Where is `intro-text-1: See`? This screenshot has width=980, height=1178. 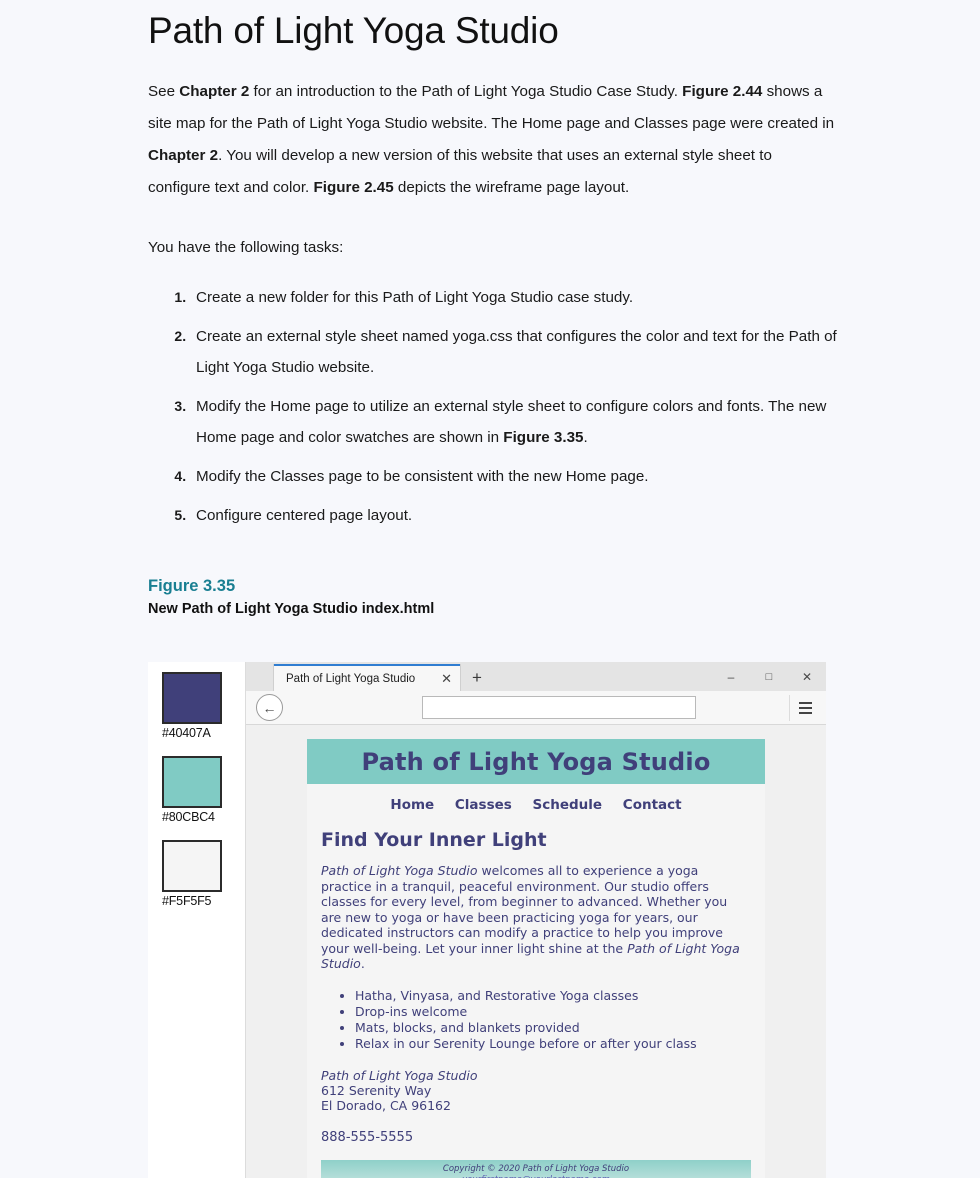 intro-text-1: See is located at coordinates (164, 92).